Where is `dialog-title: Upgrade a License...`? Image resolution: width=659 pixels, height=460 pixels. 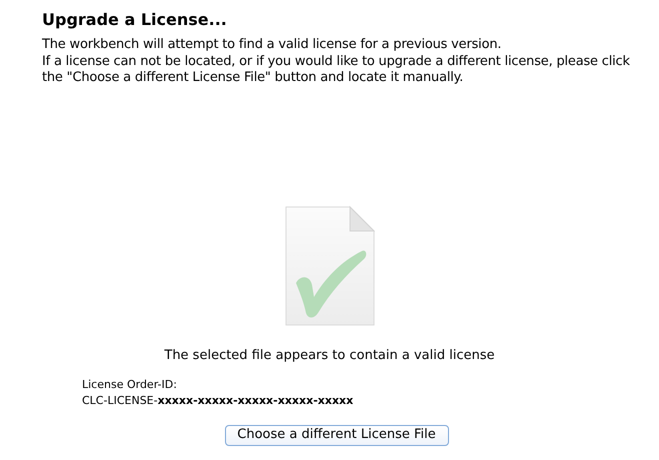
dialog-title: Upgrade a License... is located at coordinates (134, 20).